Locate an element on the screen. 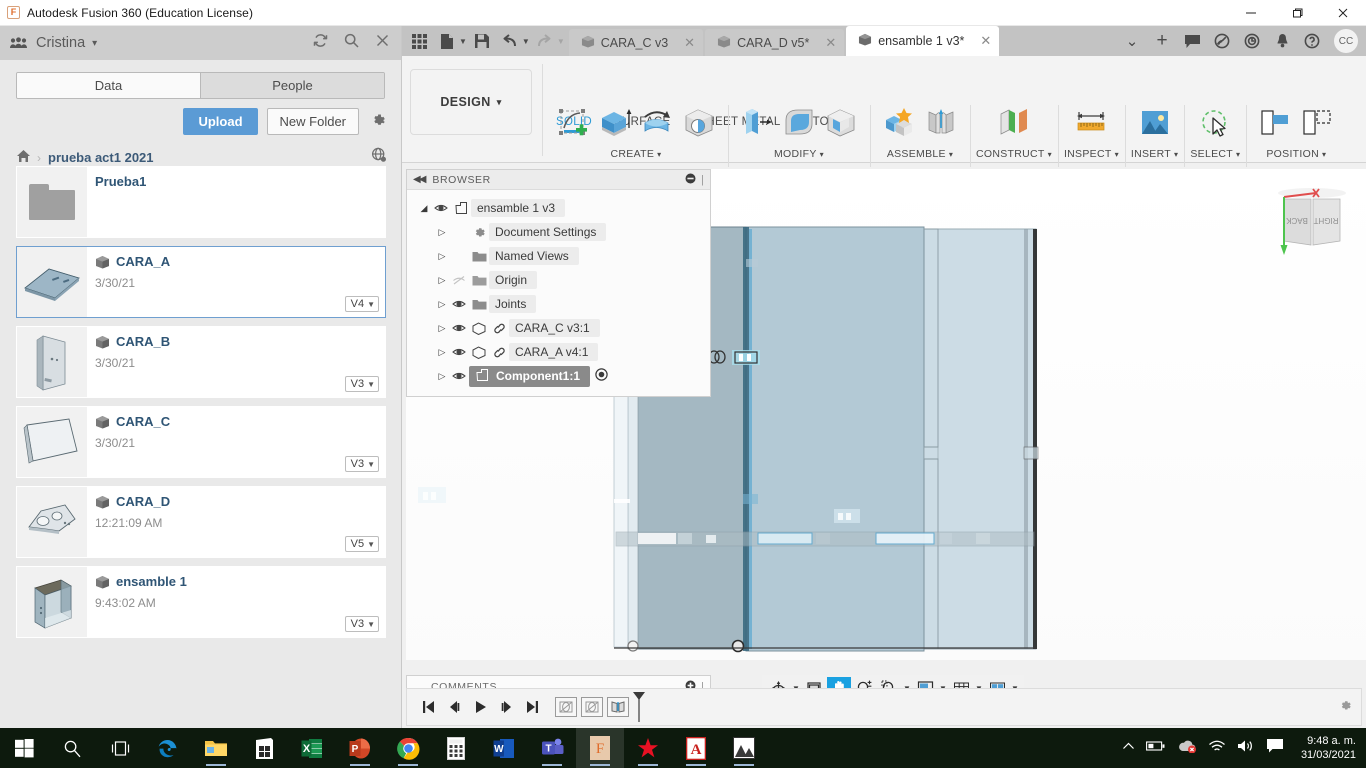  new-folder-button: New Folder is located at coordinates (312, 121).